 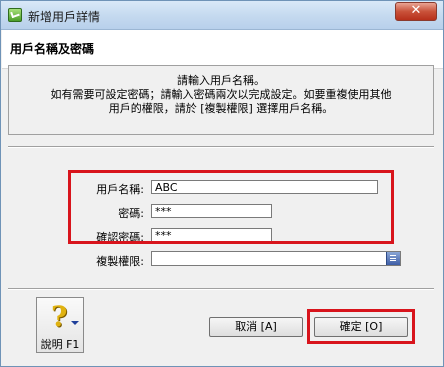 I want to click on dropdown-arrow-icon, so click(x=393, y=258).